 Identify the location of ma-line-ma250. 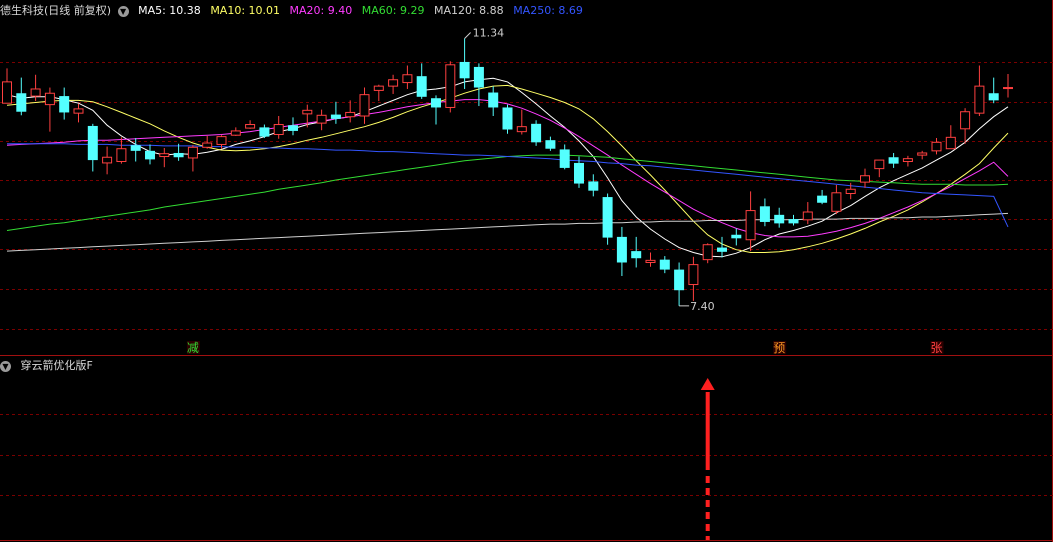
(508, 185).